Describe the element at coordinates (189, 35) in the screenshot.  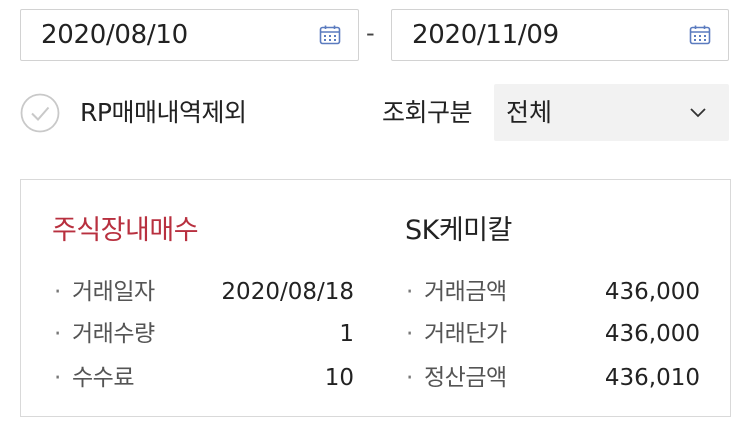
I see `start-date-field: 2020/08/10` at that location.